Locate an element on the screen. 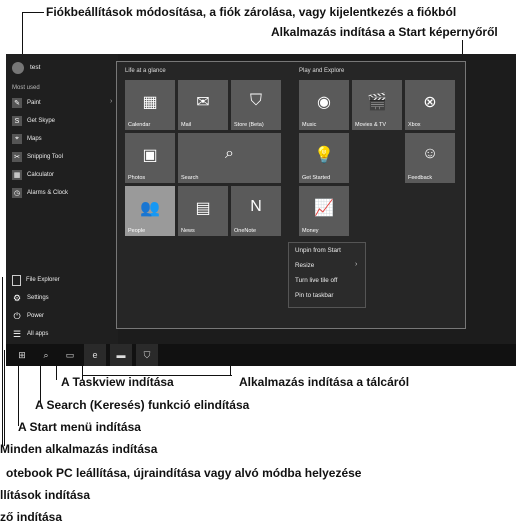 This screenshot has width=527, height=525. people-icon: 👥 is located at coordinates (150, 208).